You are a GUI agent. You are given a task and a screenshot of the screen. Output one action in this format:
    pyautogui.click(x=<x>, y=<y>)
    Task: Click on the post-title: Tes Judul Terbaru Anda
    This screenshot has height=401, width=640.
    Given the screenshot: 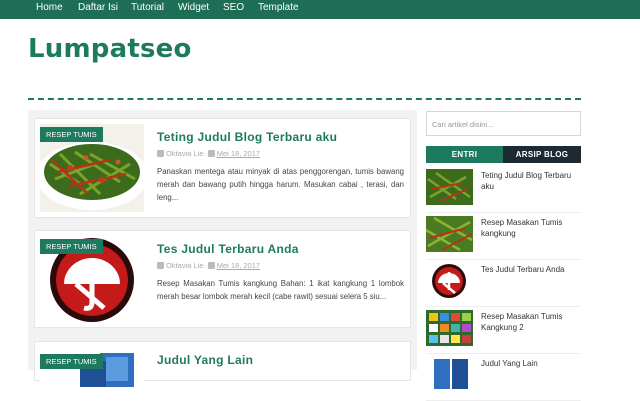 What is the action you would take?
    pyautogui.click(x=228, y=249)
    